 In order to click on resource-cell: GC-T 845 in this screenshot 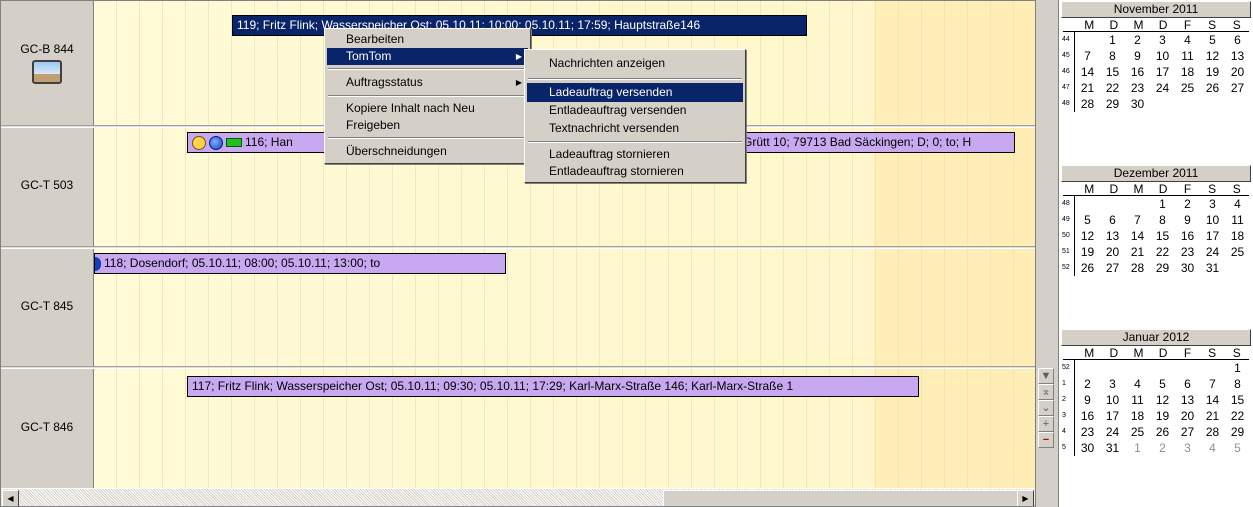, I will do `click(47, 307)`.